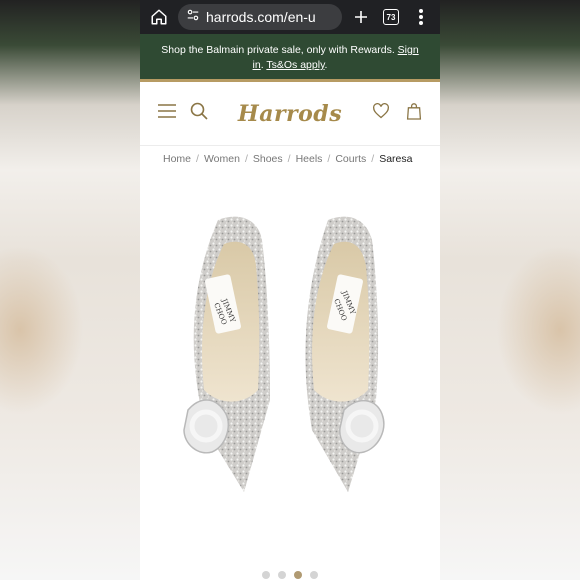 Image resolution: width=580 pixels, height=580 pixels. Describe the element at coordinates (361, 17) in the screenshot. I see `new-tab-icon` at that location.